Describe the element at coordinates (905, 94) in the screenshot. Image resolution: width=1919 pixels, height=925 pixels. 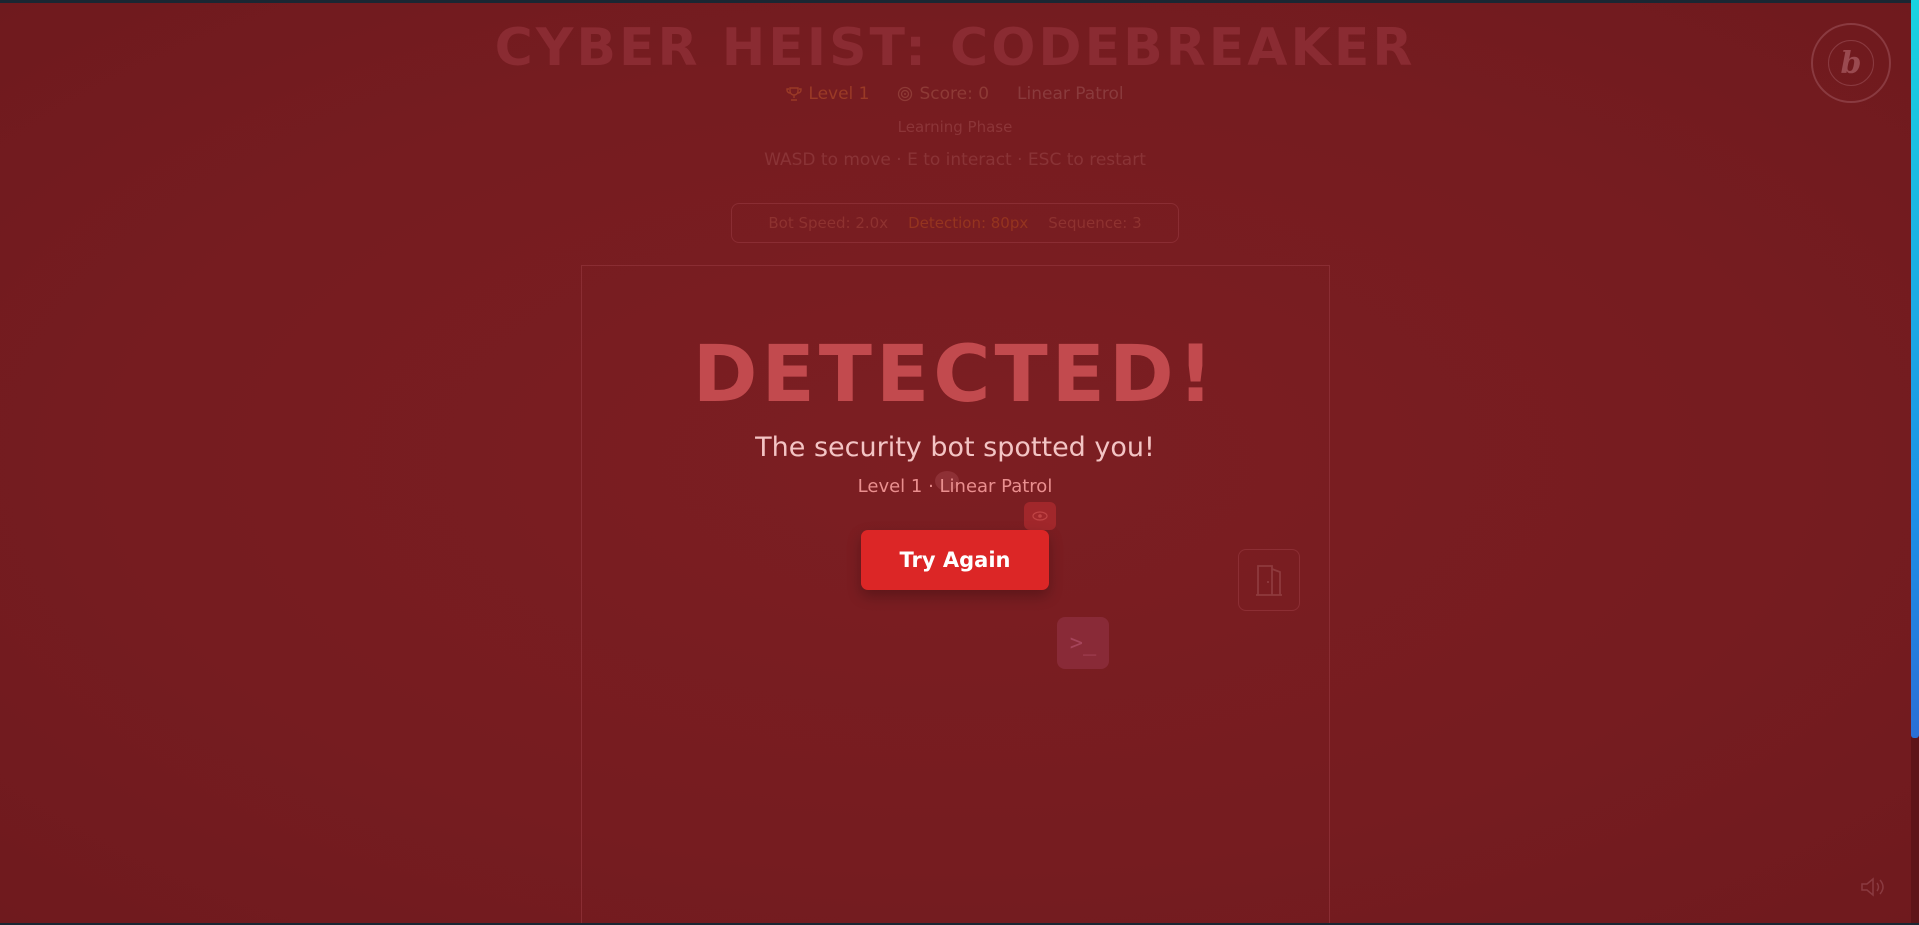
I see `target-icon` at that location.